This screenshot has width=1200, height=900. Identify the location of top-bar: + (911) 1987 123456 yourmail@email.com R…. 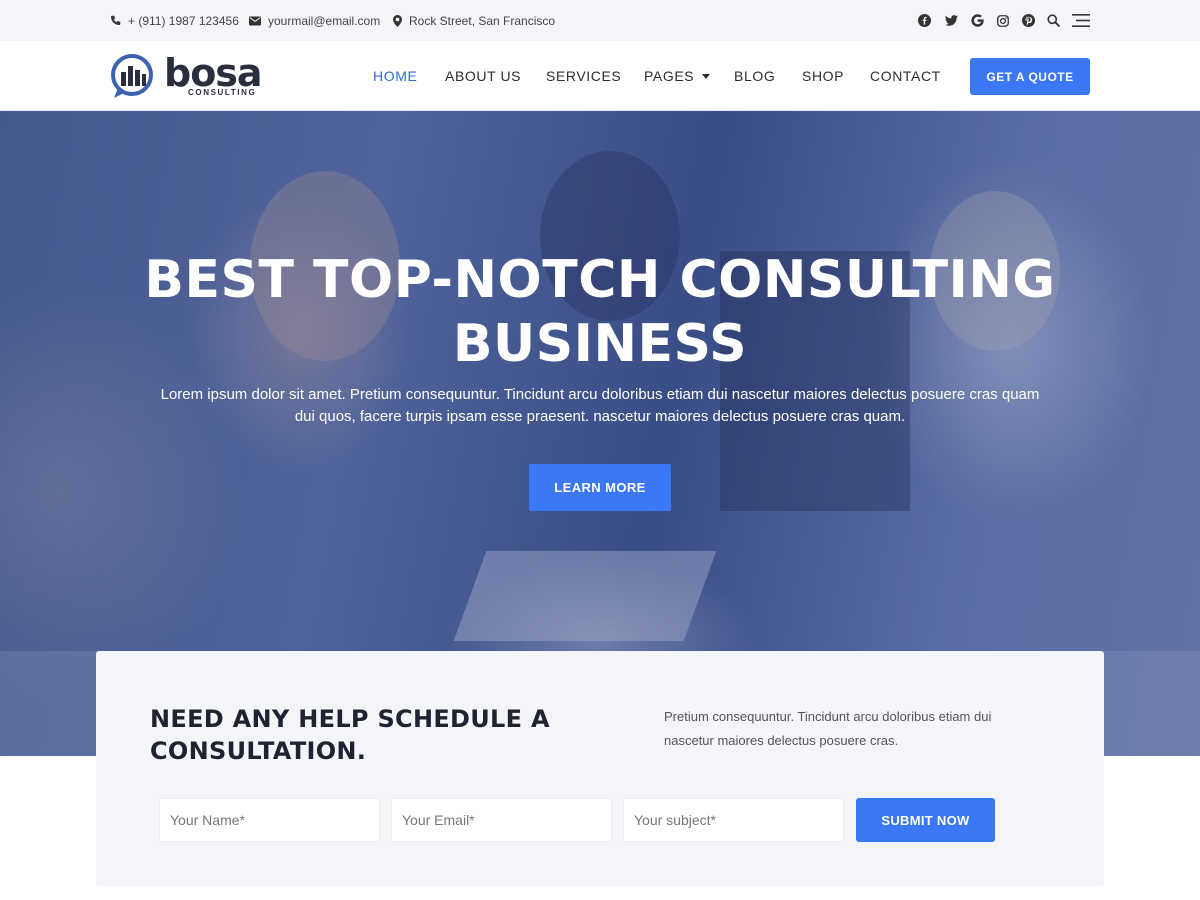
(600, 20).